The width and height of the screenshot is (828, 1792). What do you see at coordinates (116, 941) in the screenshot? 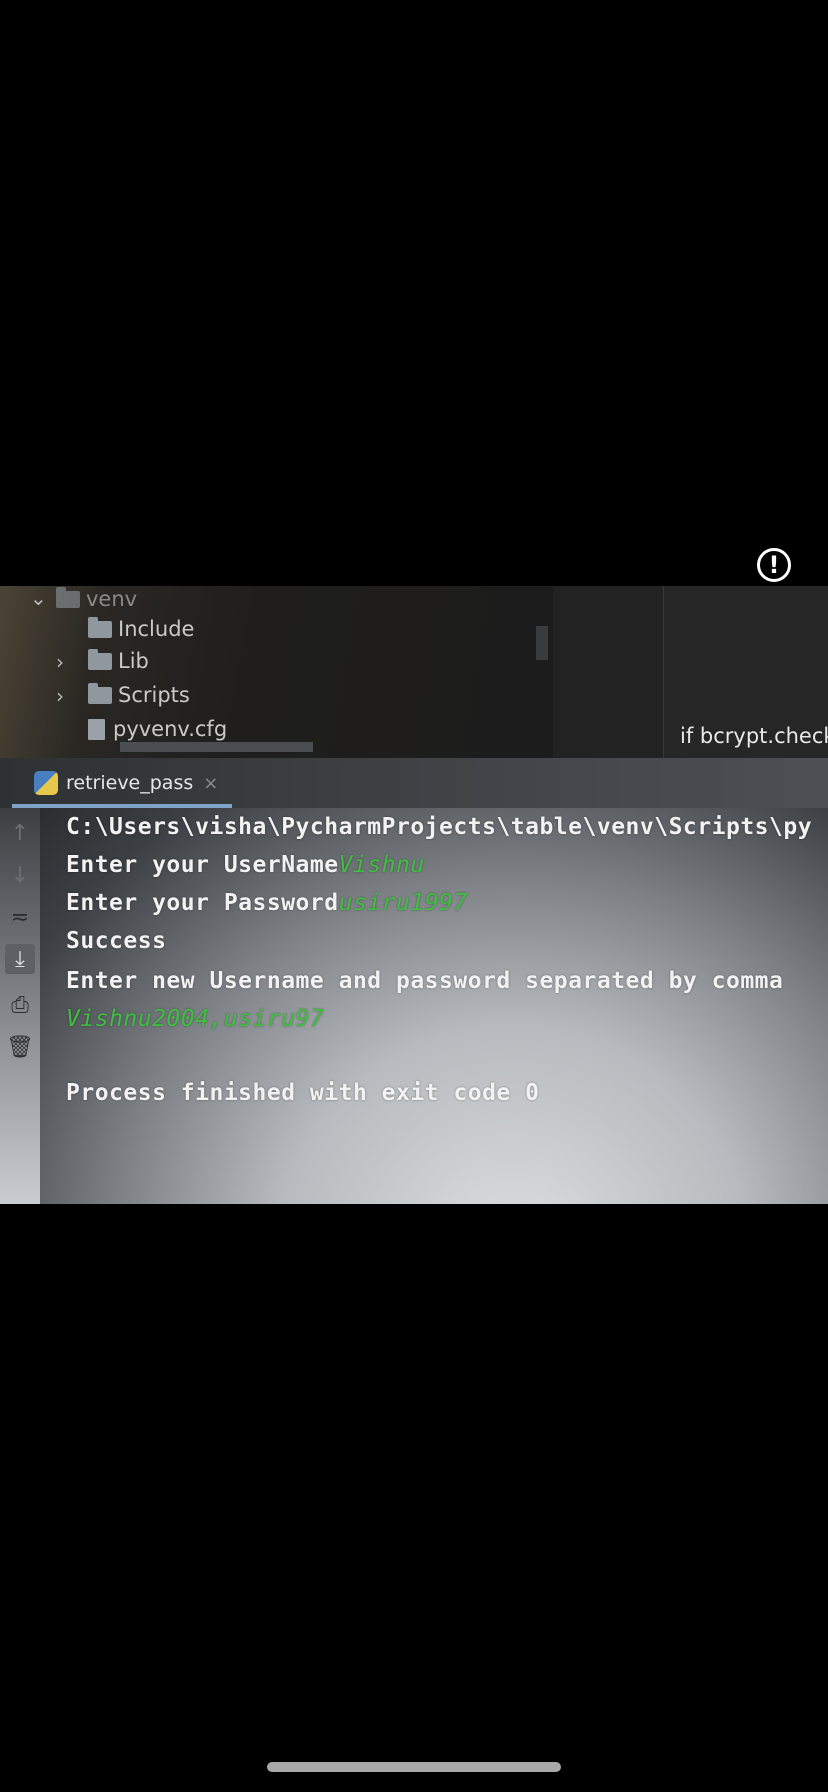
I see `console-success-line: Success` at bounding box center [116, 941].